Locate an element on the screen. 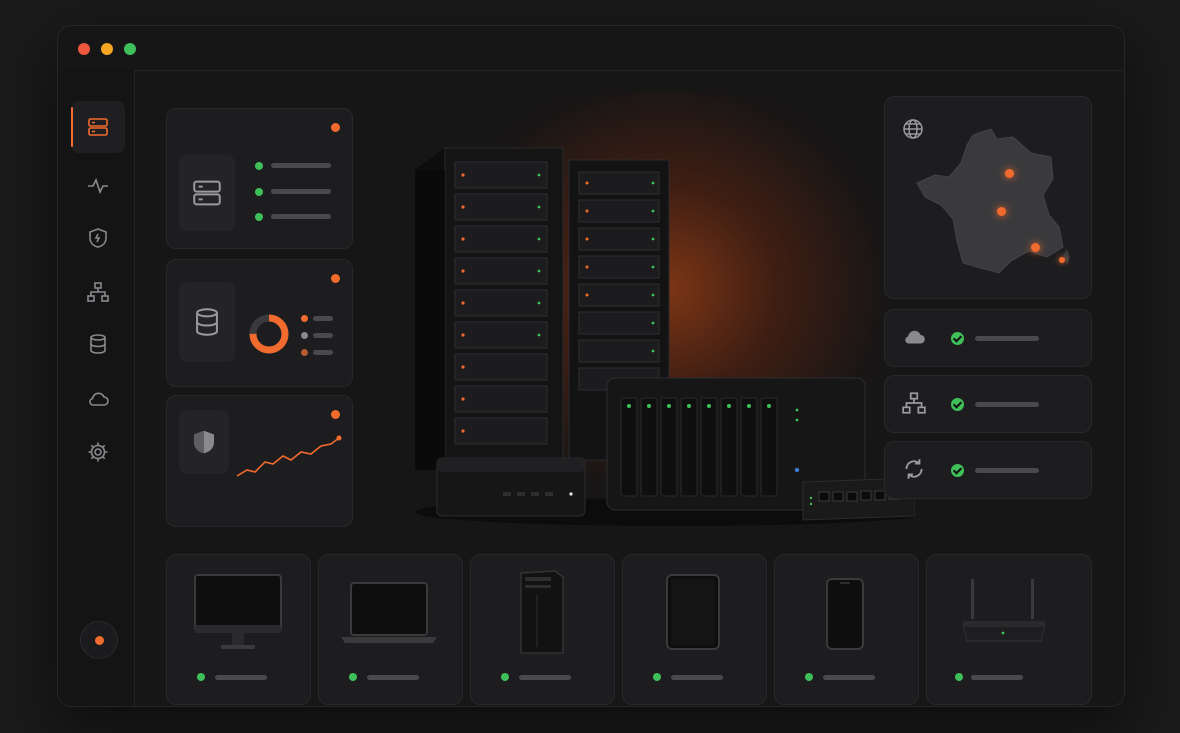  status-indicator-button is located at coordinates (99, 640).